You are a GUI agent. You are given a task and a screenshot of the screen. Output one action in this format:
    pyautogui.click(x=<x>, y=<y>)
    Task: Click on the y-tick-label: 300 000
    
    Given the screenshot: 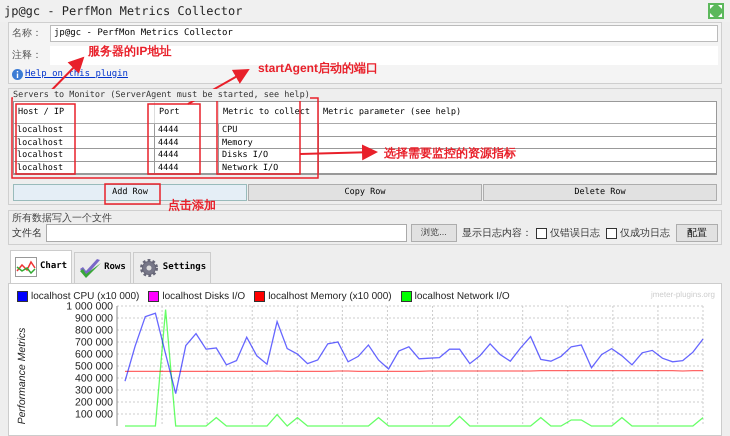 What is the action you would take?
    pyautogui.click(x=94, y=390)
    